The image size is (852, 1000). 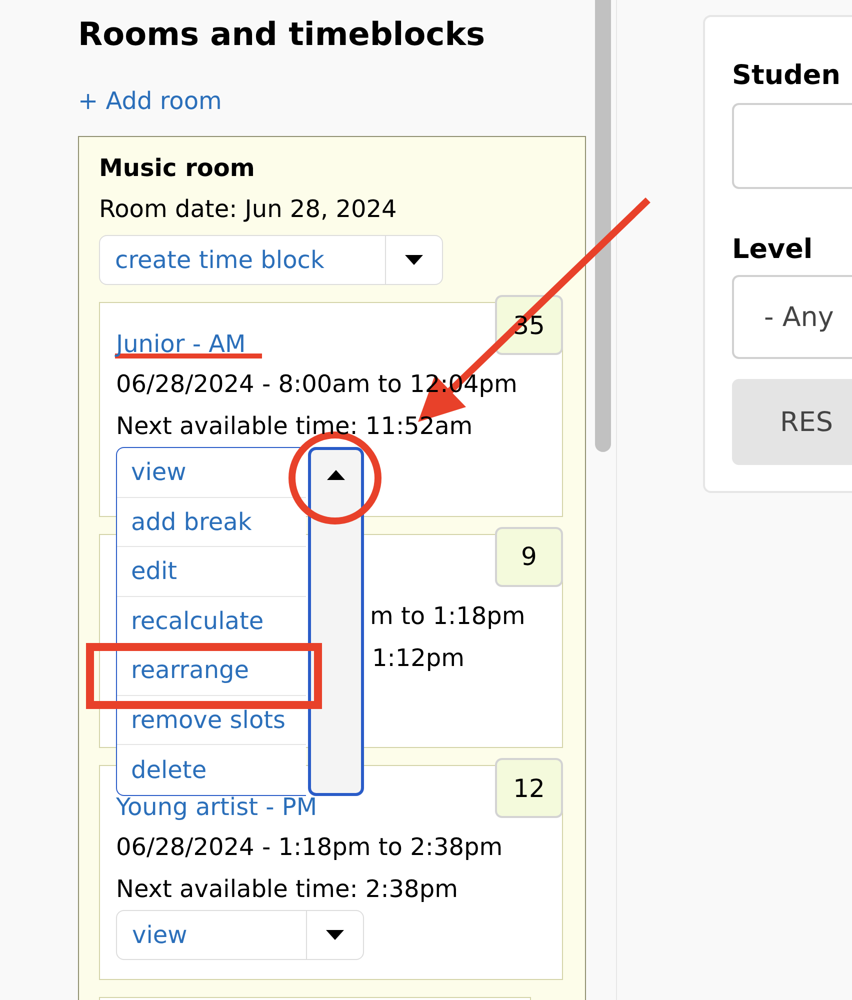 I want to click on slot-count: 9, so click(x=529, y=556).